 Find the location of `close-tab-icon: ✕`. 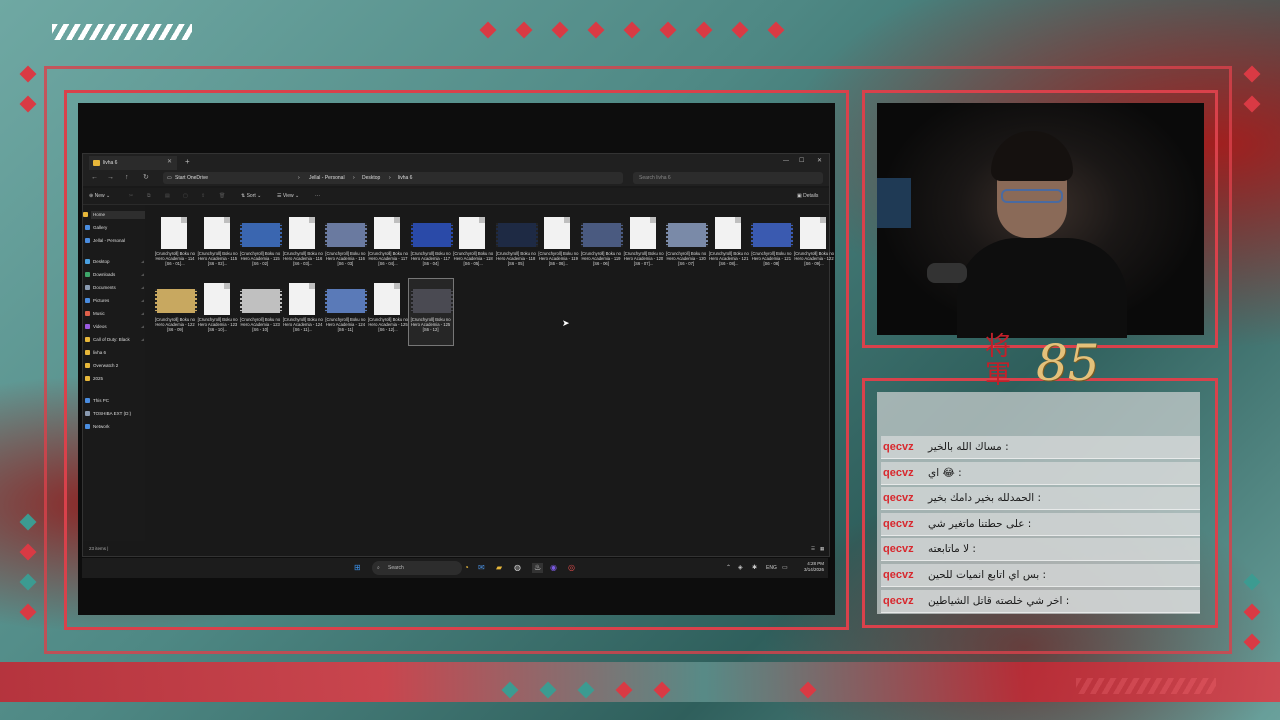

close-tab-icon: ✕ is located at coordinates (169, 162).